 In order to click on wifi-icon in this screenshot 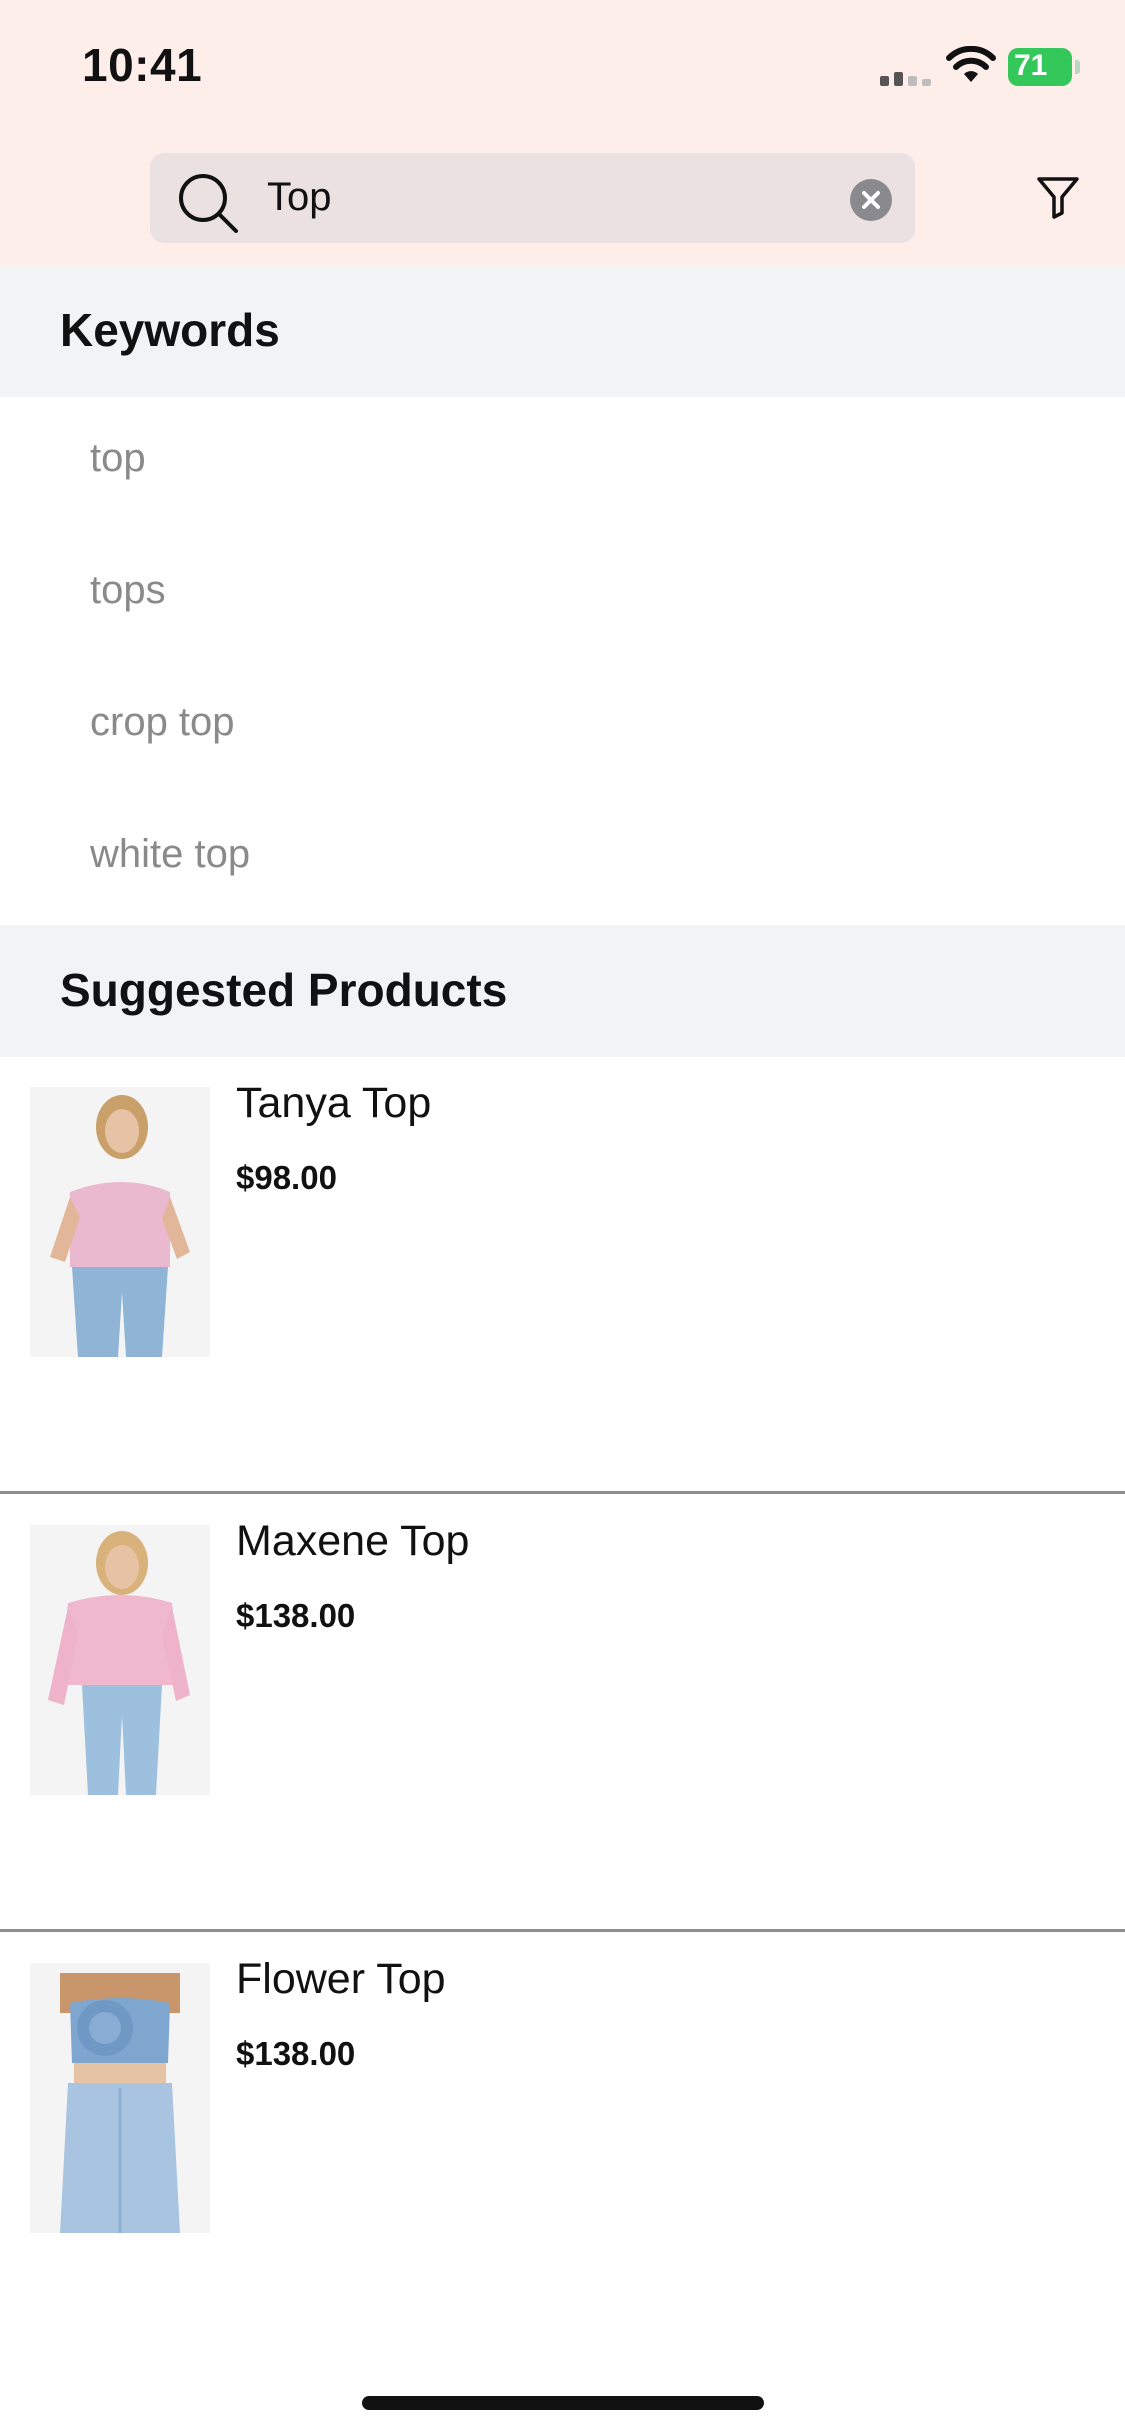, I will do `click(971, 64)`.